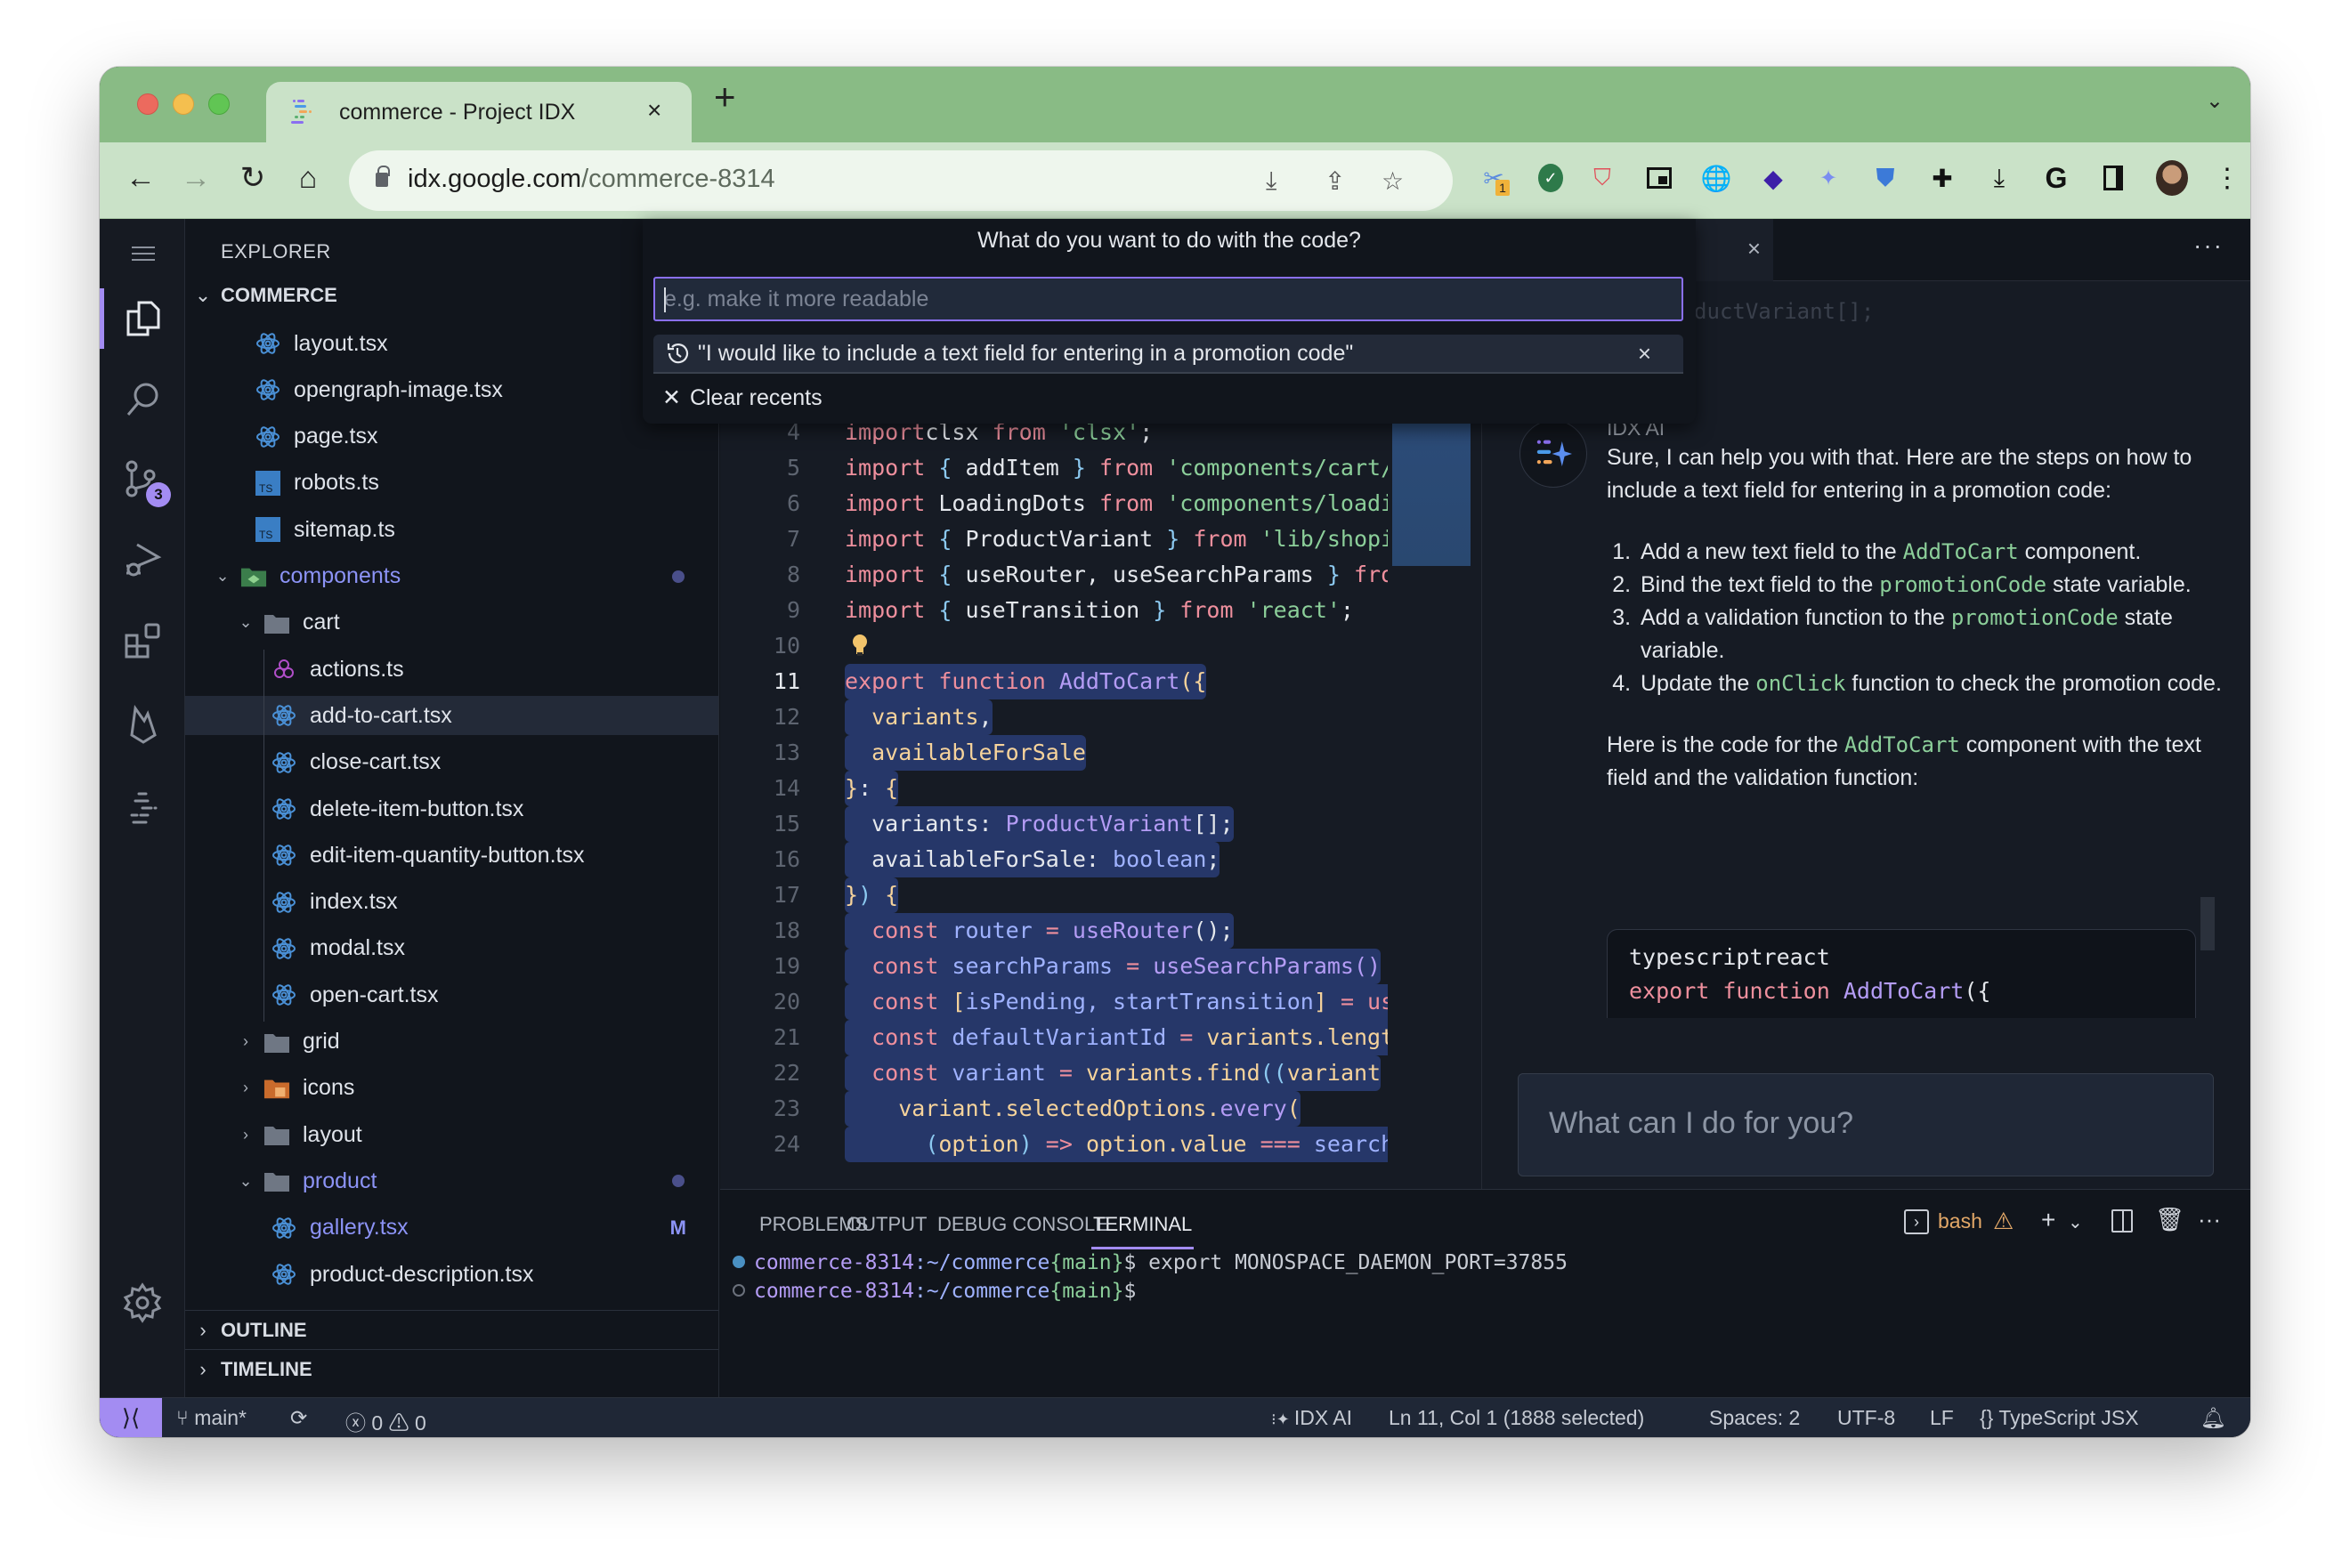  What do you see at coordinates (1866, 1418) in the screenshot?
I see `encoding-status: UTF-8` at bounding box center [1866, 1418].